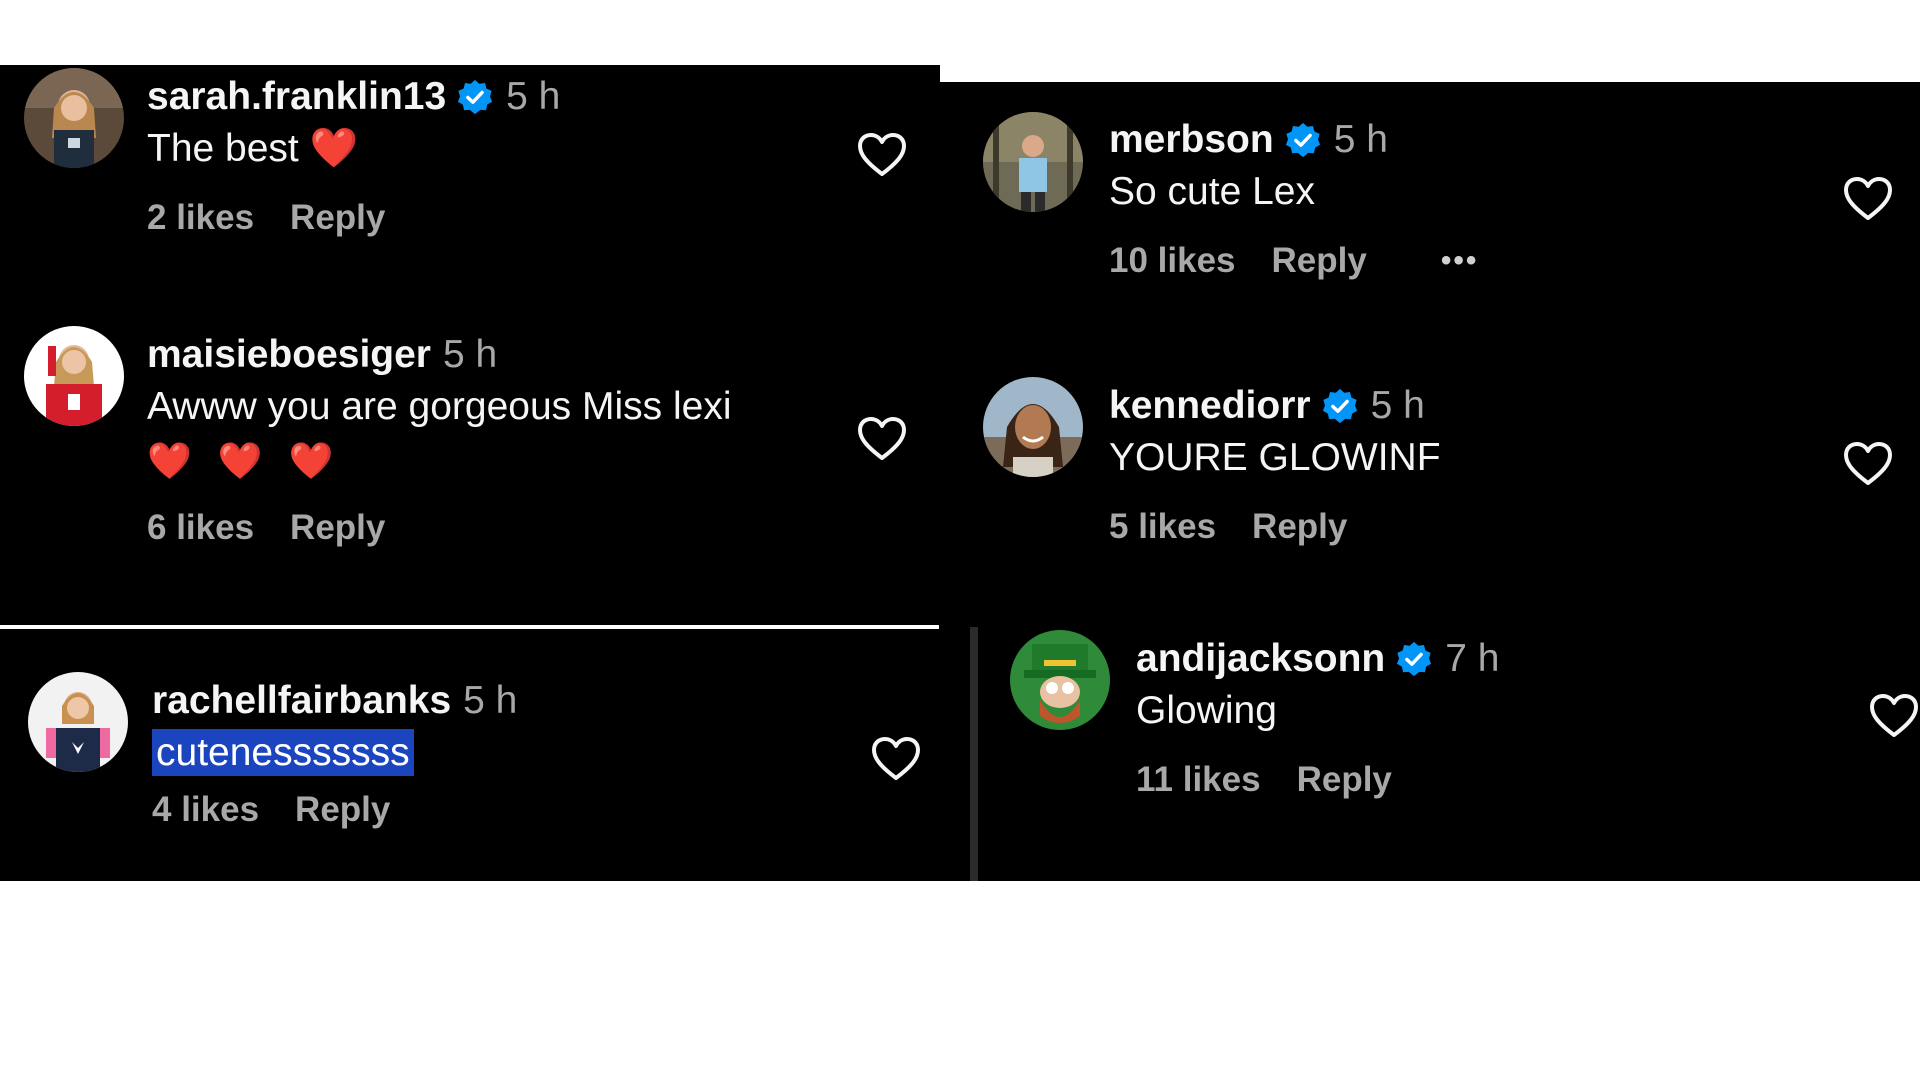 The image size is (1920, 1080). What do you see at coordinates (439, 355) in the screenshot?
I see `comment-header: maisieboesiger 5 h` at bounding box center [439, 355].